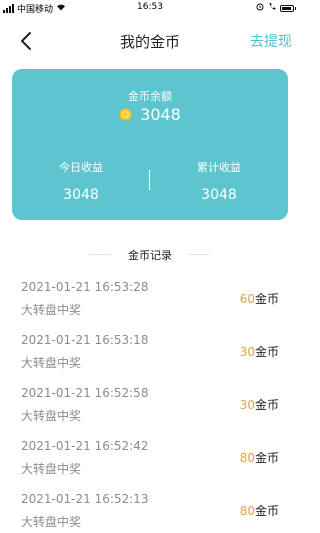  Describe the element at coordinates (85, 446) in the screenshot. I see `record-time: 2021-01-21 16:52:42` at that location.